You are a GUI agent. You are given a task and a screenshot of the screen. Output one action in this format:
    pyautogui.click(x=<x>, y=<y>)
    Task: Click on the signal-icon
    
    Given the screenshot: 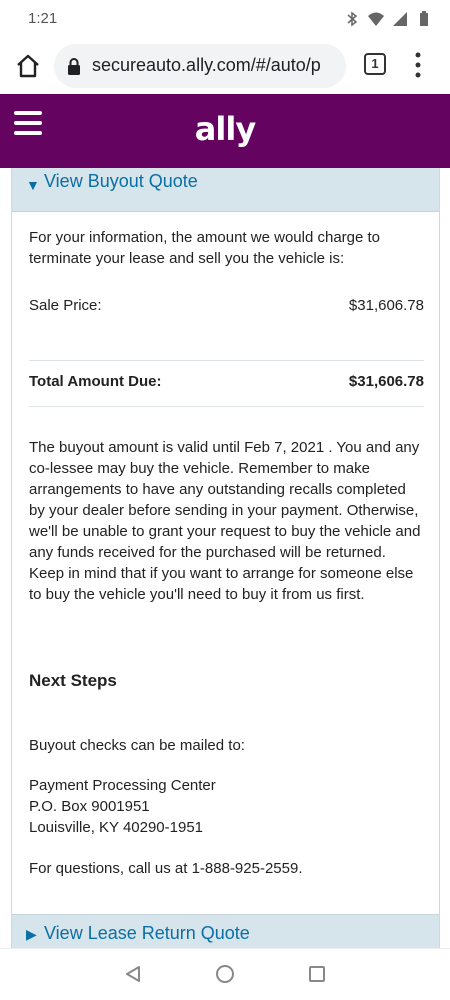 What is the action you would take?
    pyautogui.click(x=400, y=19)
    